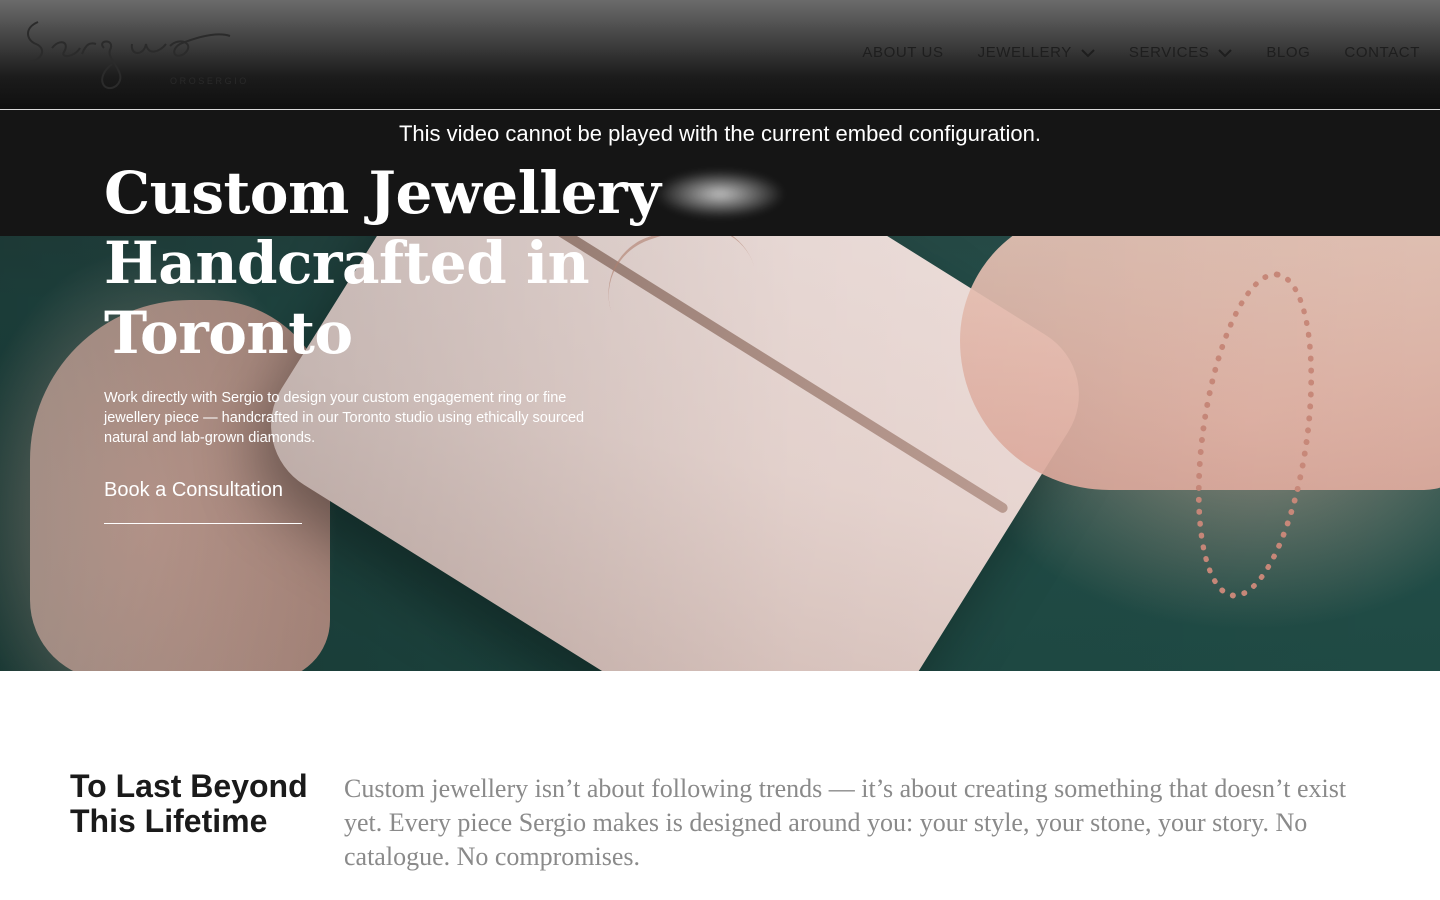  I want to click on nav-services: SERVICES, so click(1180, 52).